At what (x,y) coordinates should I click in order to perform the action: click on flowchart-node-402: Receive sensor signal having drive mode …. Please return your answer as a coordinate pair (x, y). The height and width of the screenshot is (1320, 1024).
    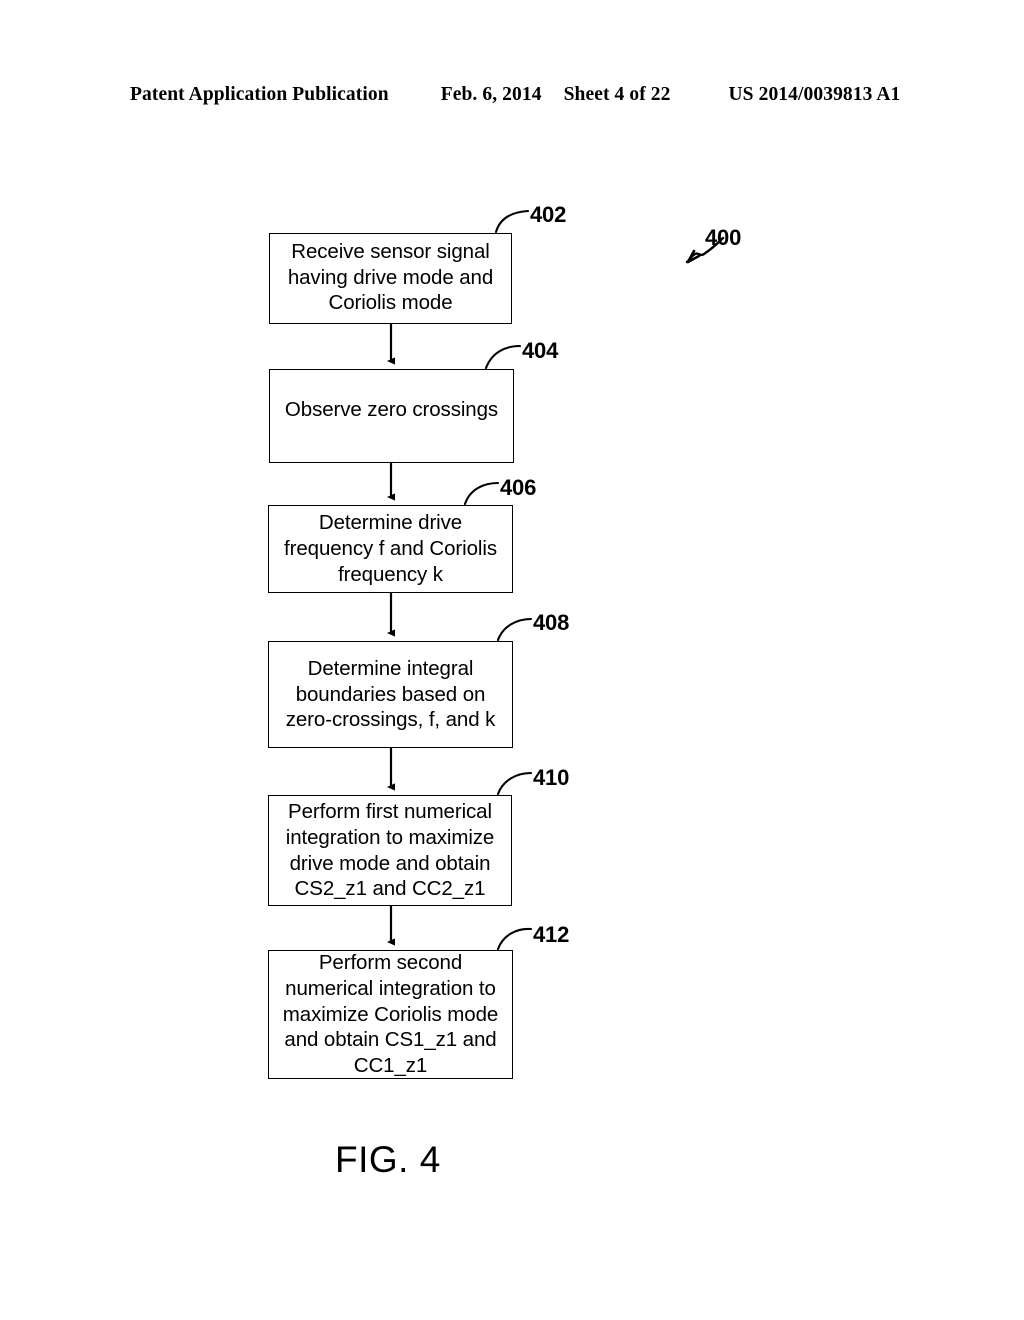
    Looking at the image, I should click on (390, 278).